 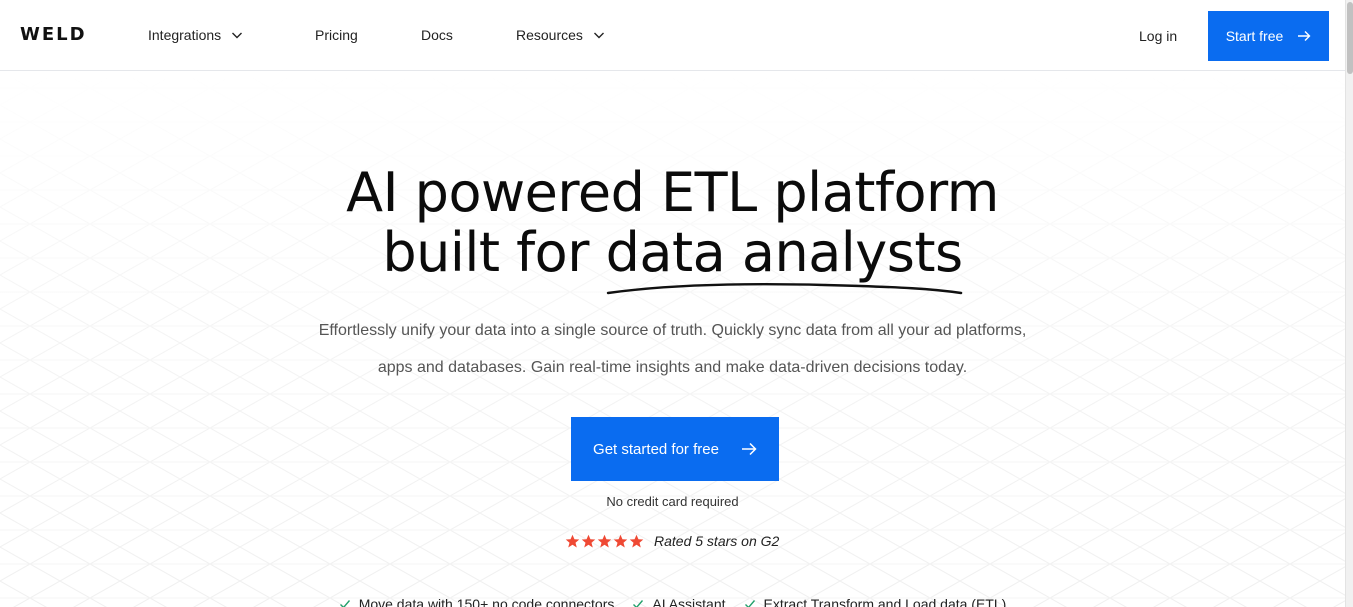 I want to click on feature-item: AI Assistant, so click(x=679, y=601).